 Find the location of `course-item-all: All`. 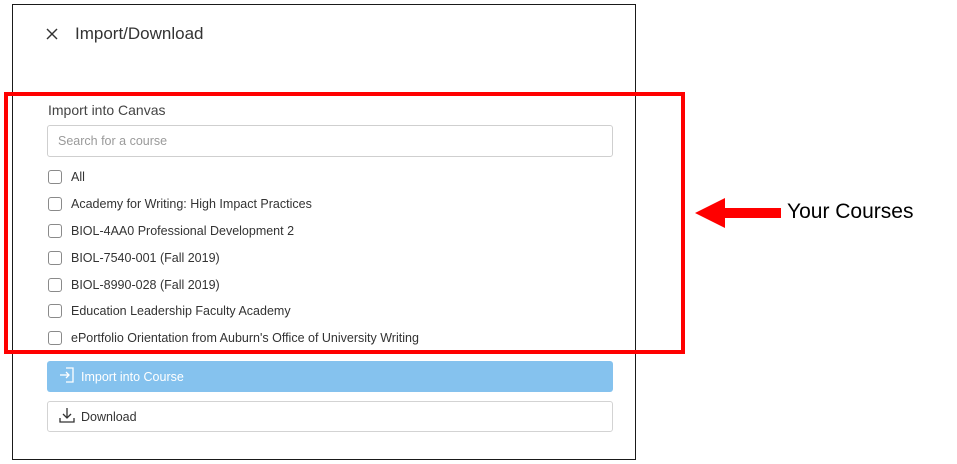

course-item-all: All is located at coordinates (233, 177).